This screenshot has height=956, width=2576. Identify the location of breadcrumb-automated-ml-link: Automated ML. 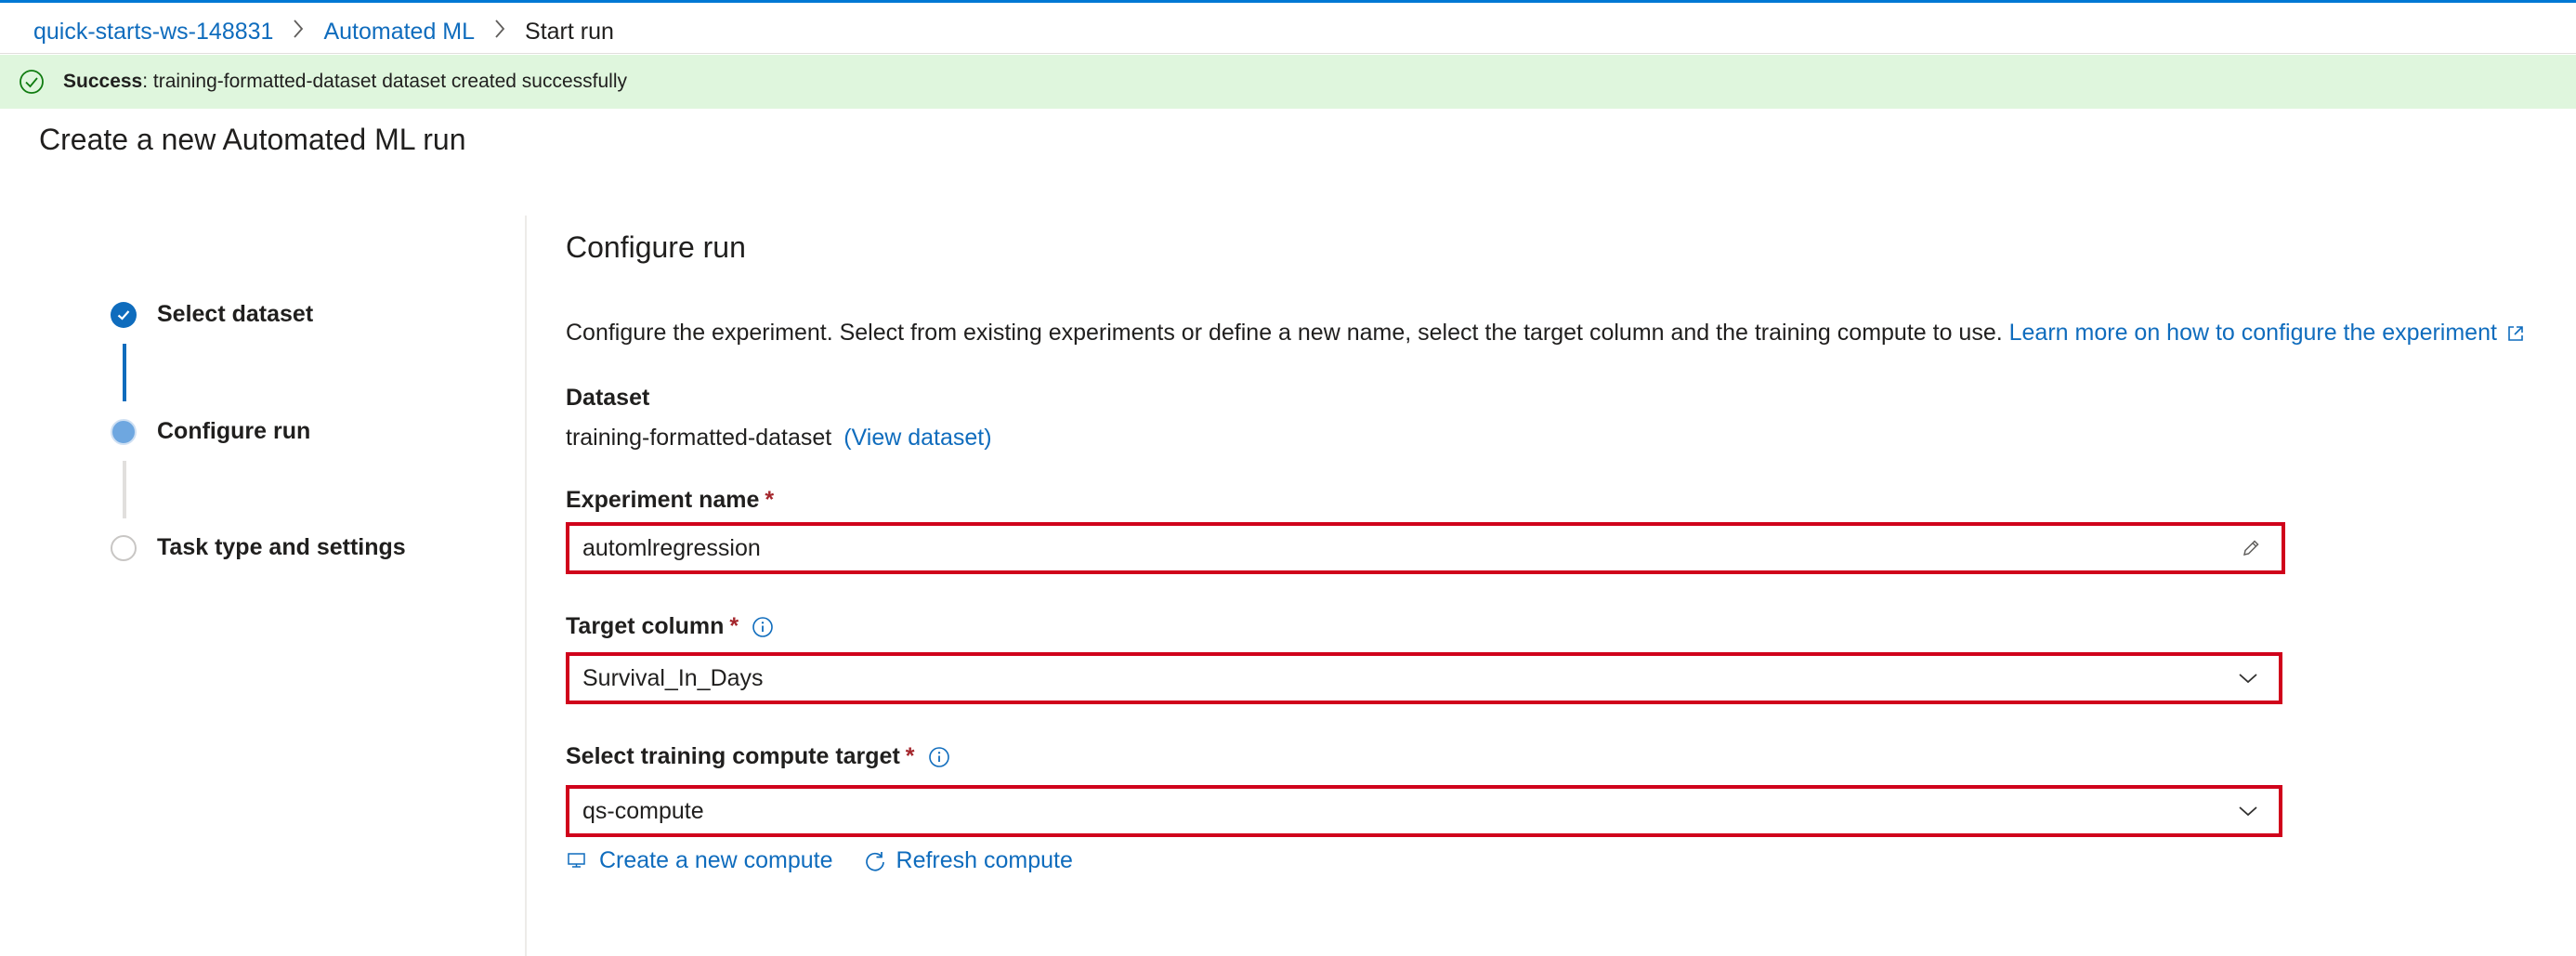
(399, 33).